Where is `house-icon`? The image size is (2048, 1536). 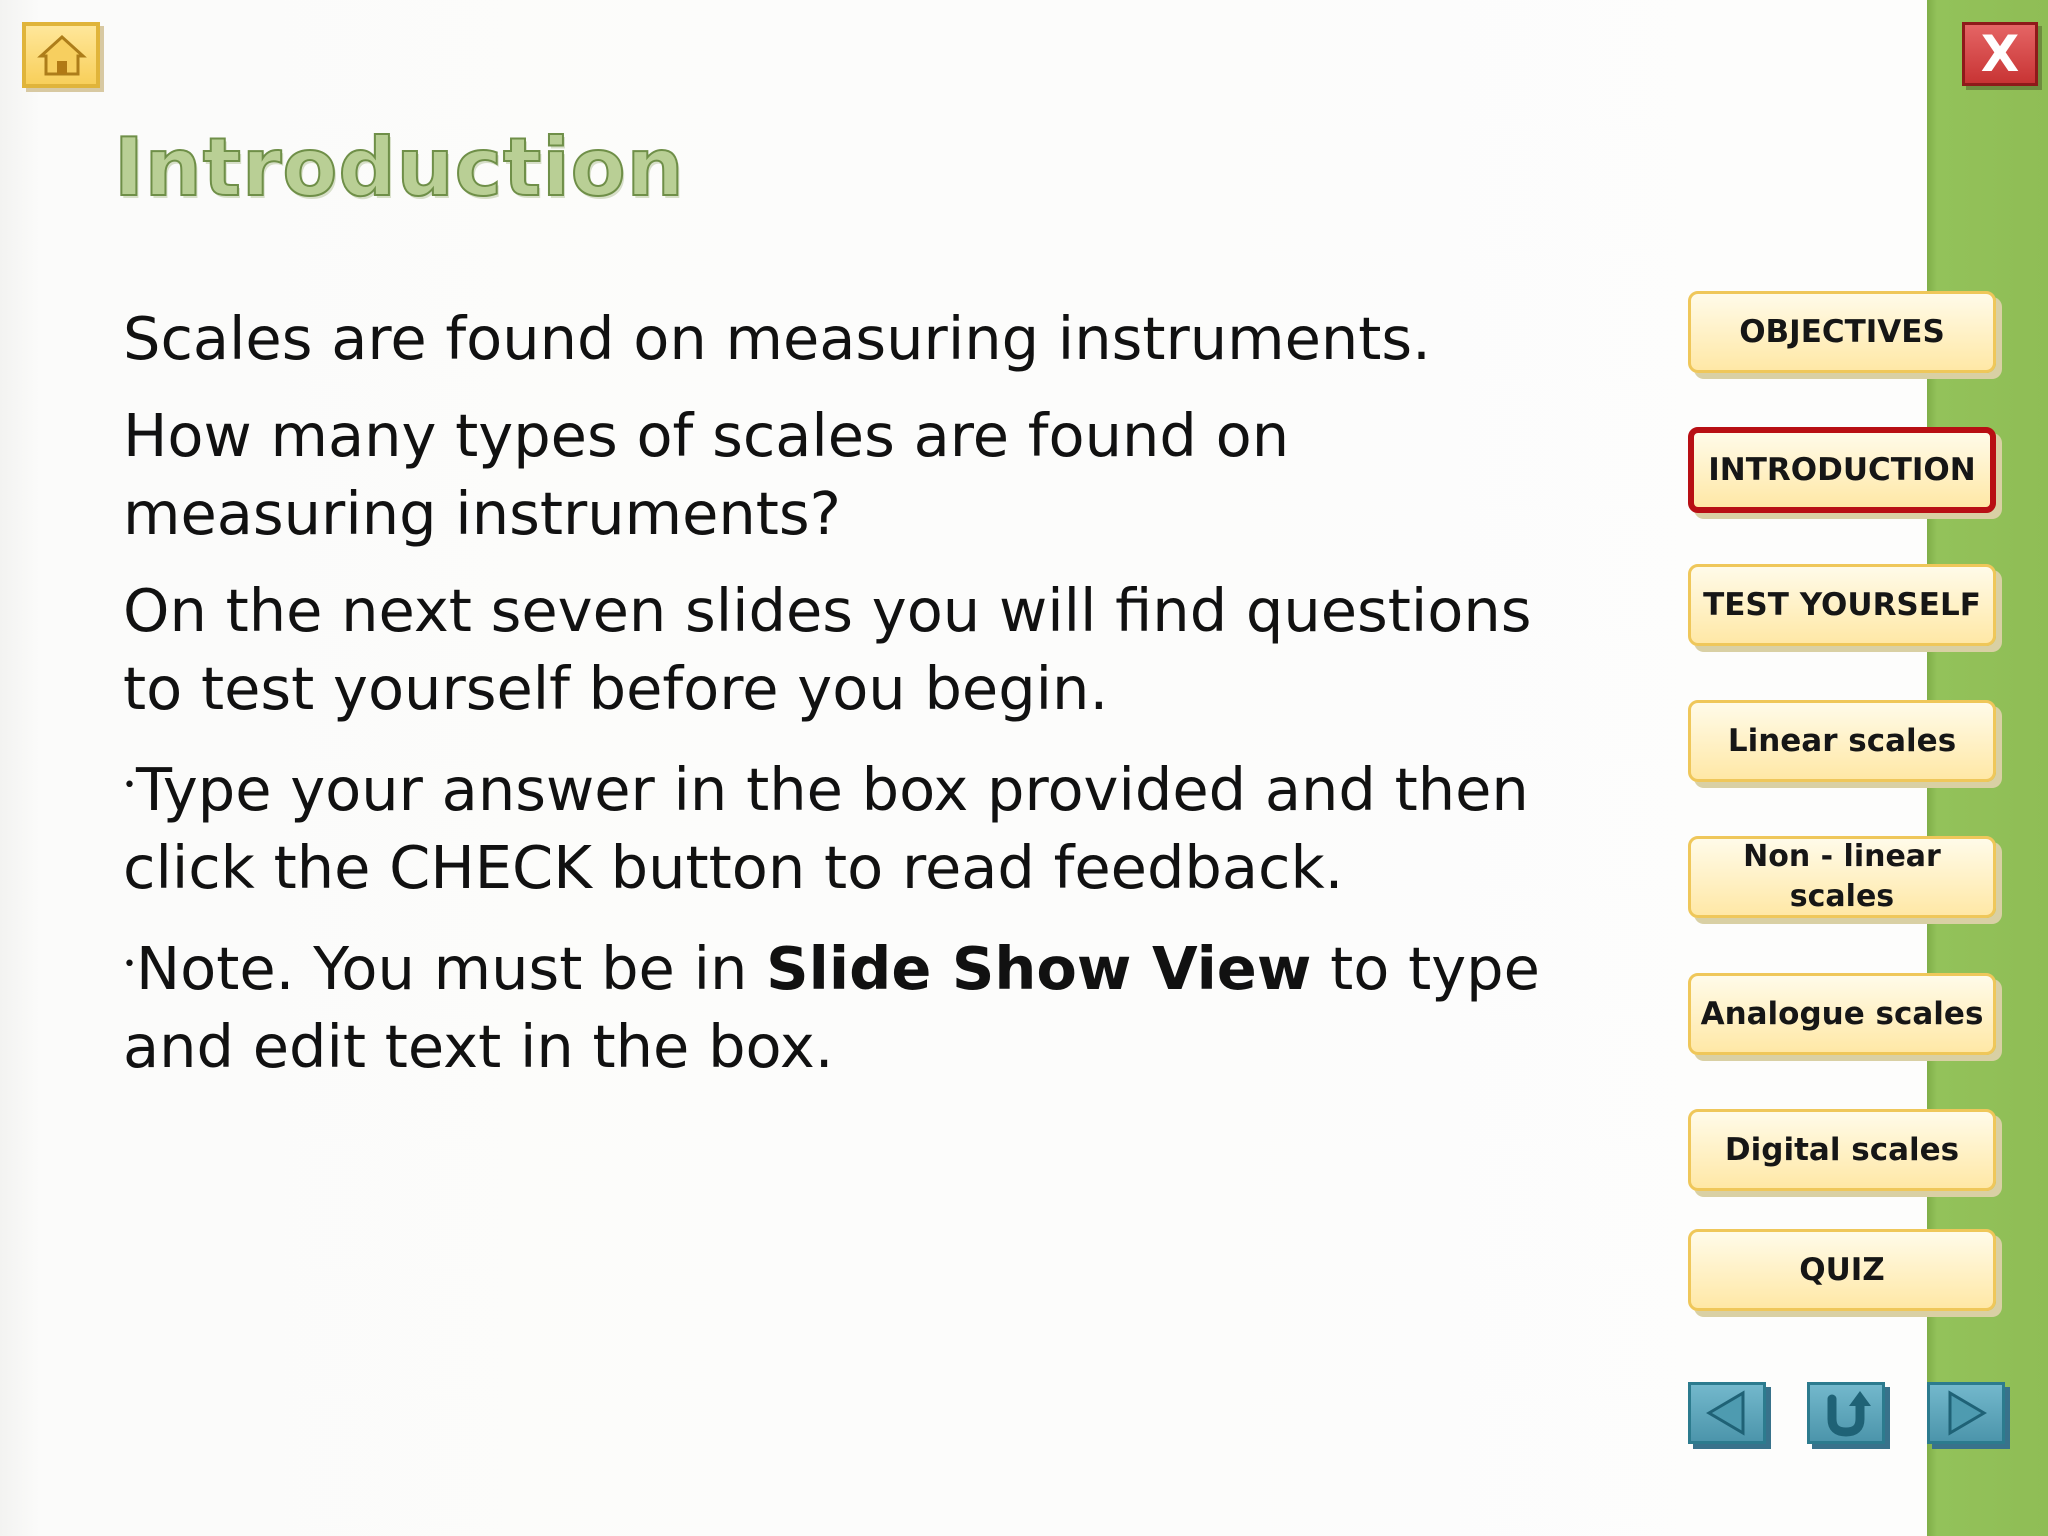 house-icon is located at coordinates (62, 55).